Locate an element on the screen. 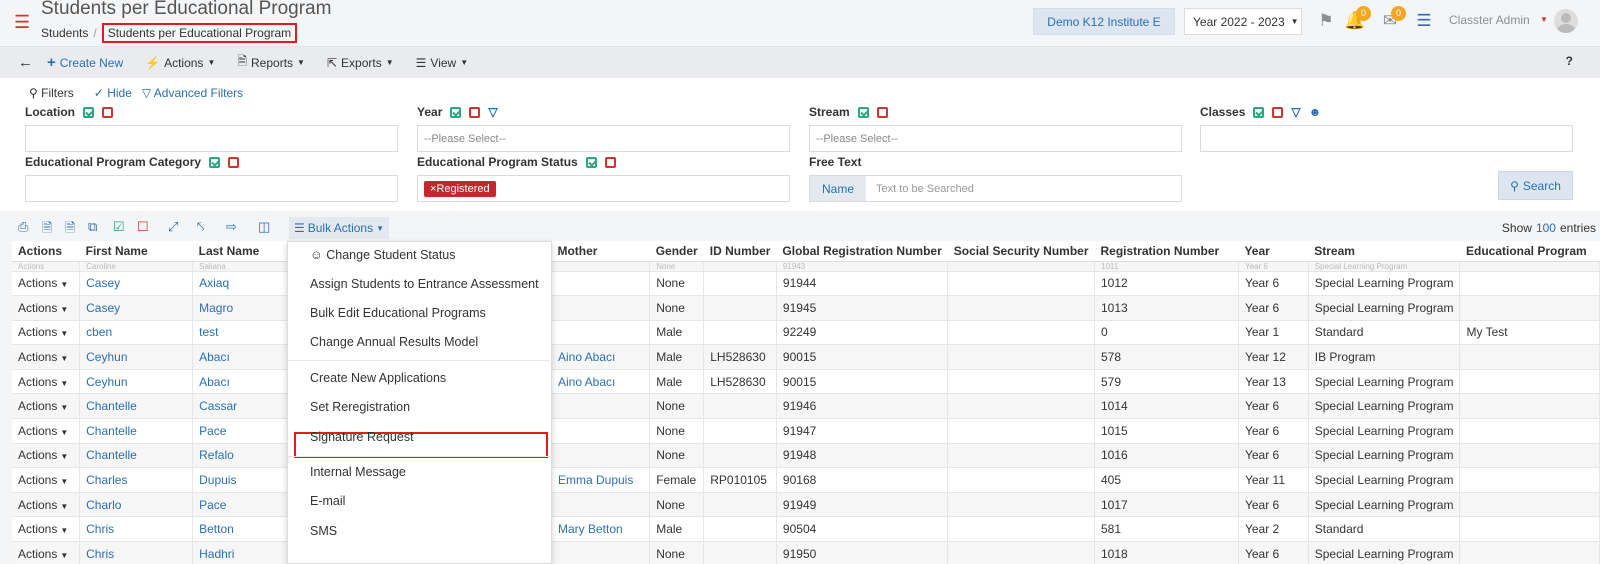  menu-icon: ☰ is located at coordinates (22, 22).